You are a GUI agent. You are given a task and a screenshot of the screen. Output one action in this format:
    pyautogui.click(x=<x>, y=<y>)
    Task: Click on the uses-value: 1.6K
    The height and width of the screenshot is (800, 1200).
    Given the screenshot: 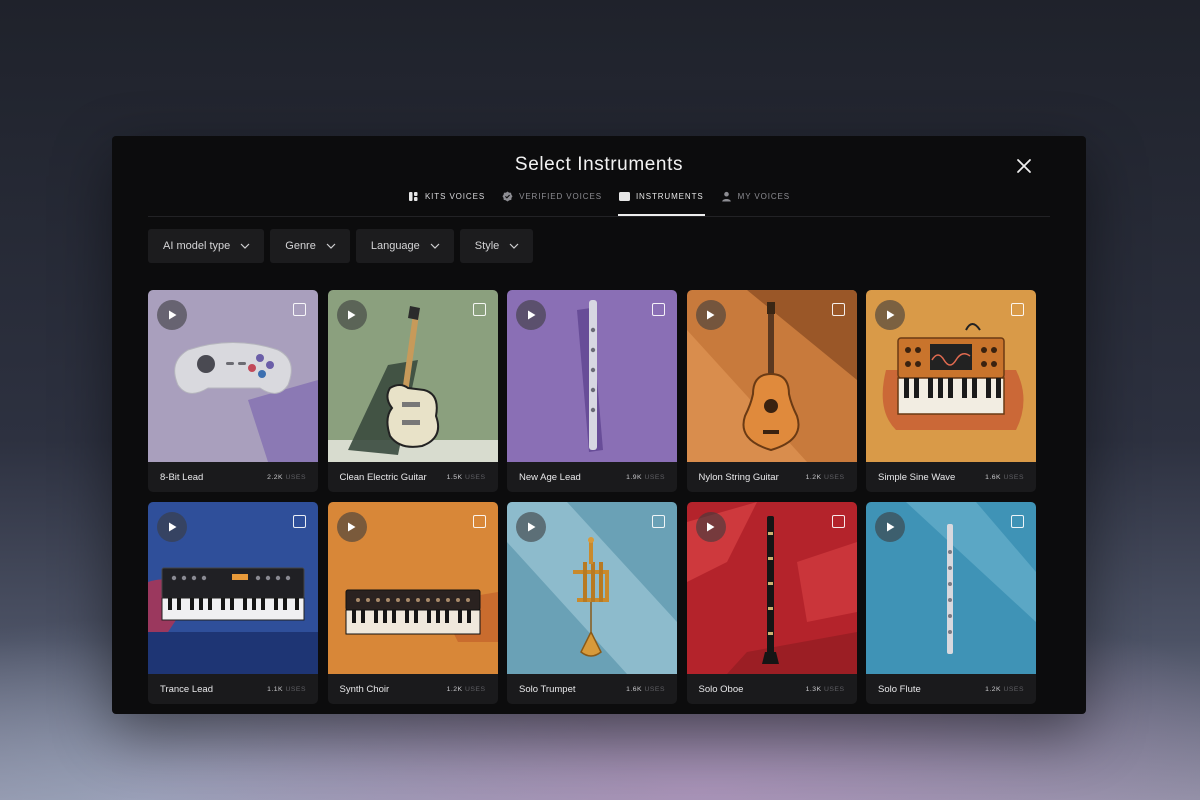 What is the action you would take?
    pyautogui.click(x=634, y=689)
    